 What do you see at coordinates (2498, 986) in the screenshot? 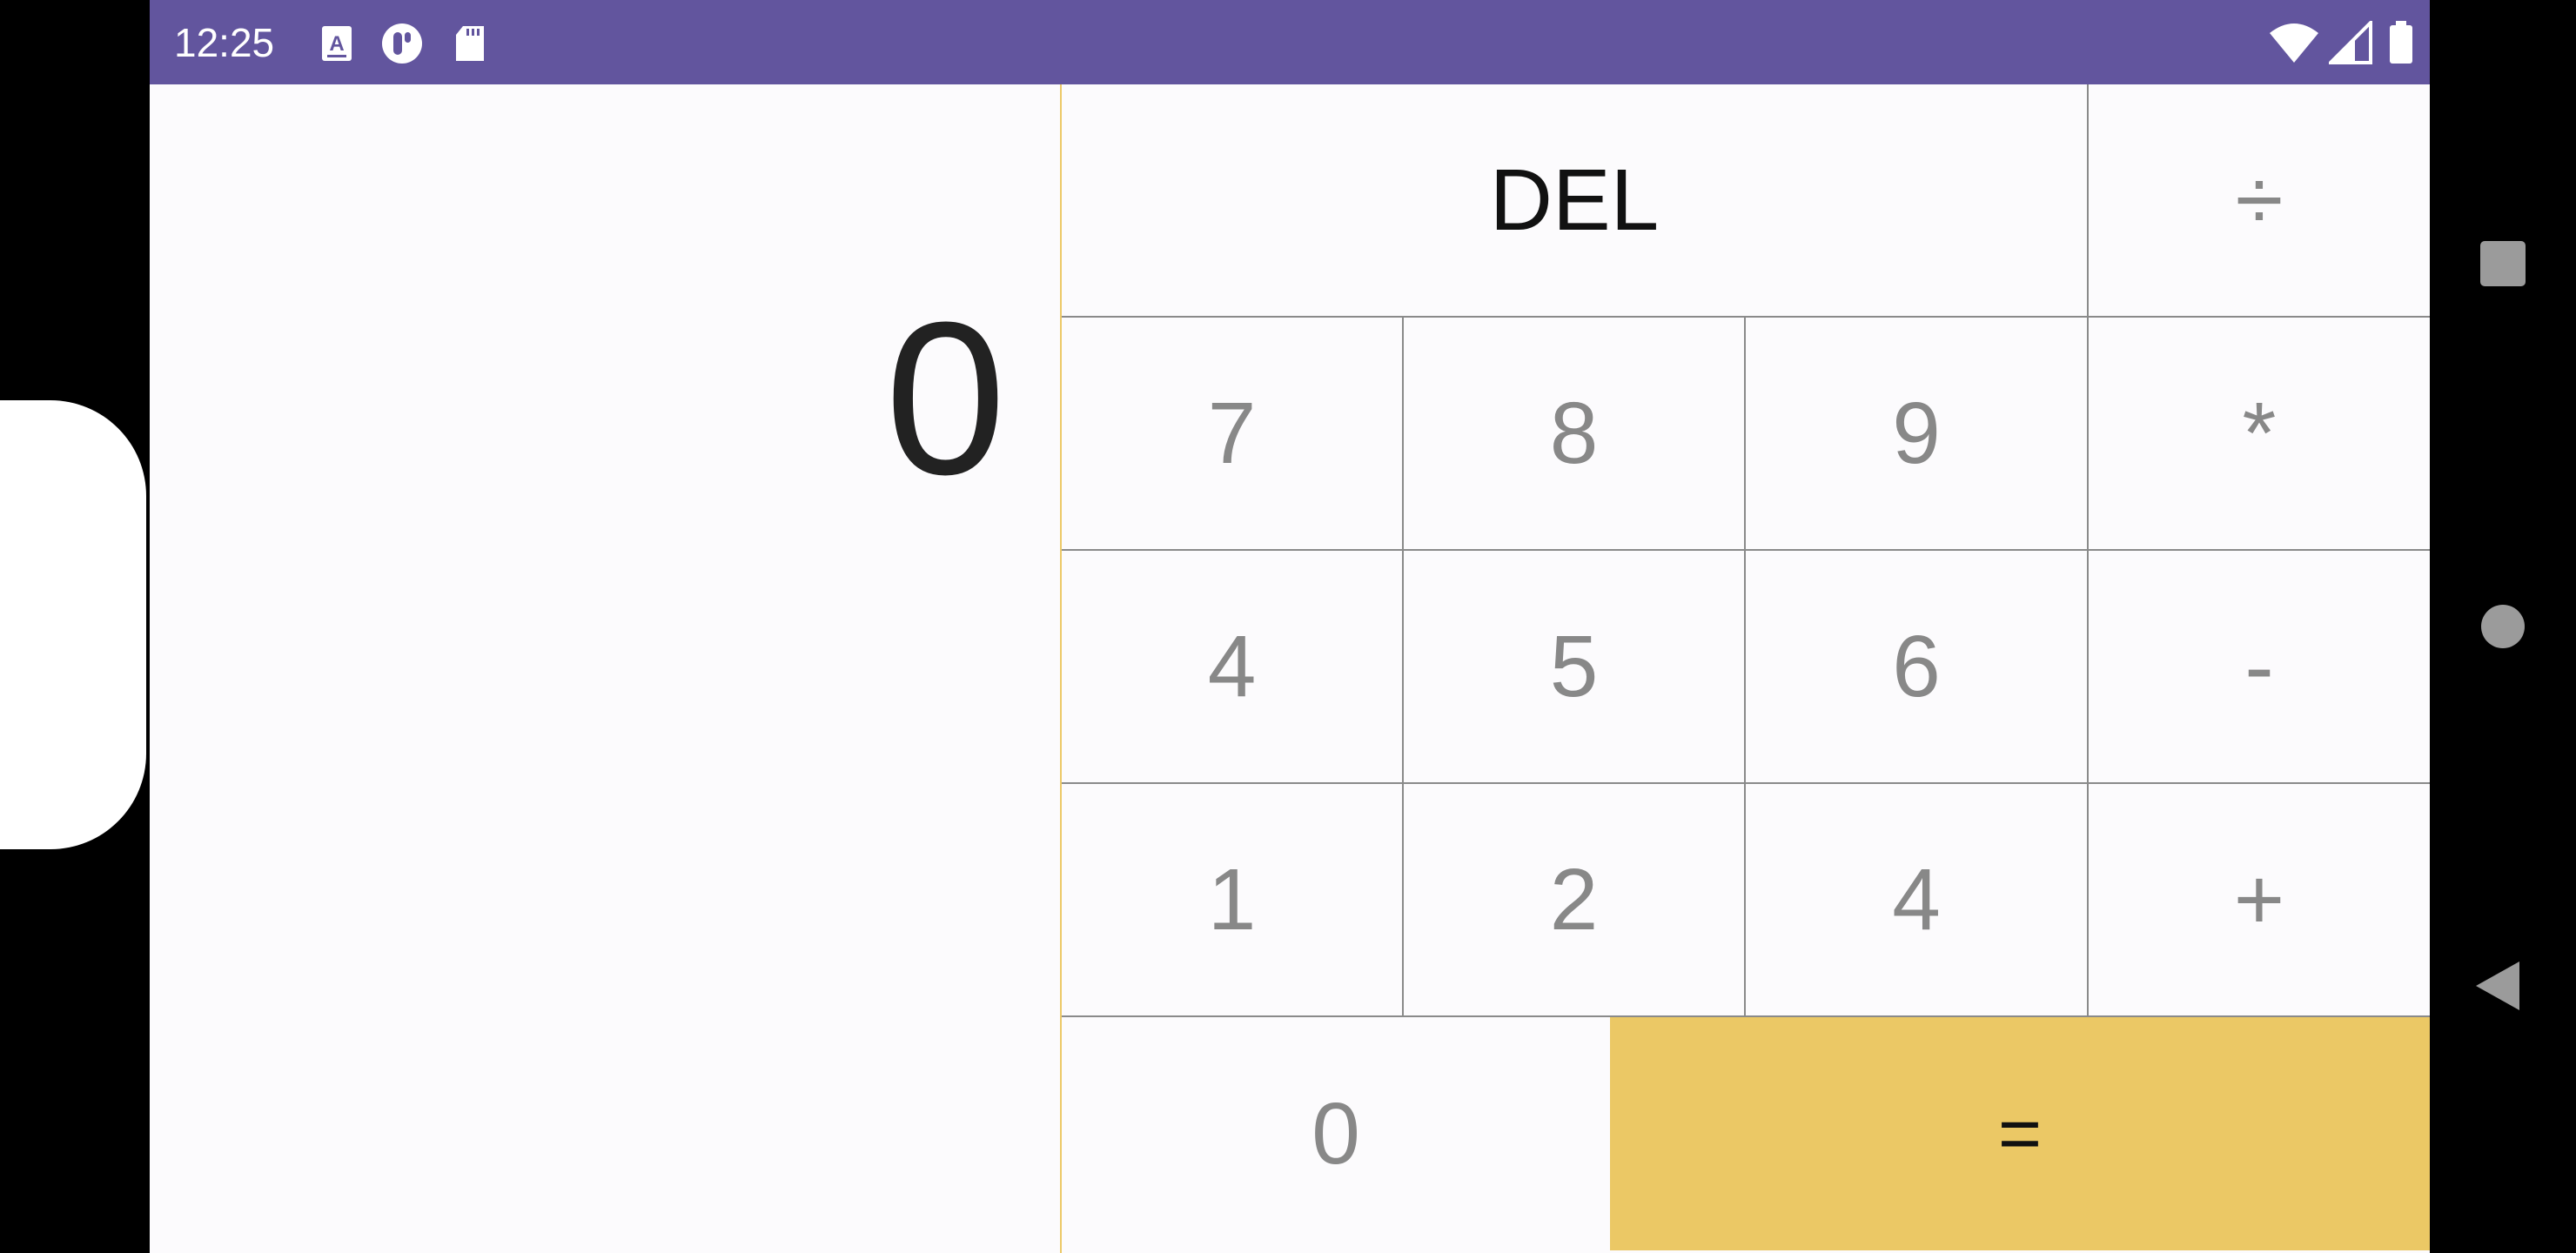
I see `back-triangle-icon` at bounding box center [2498, 986].